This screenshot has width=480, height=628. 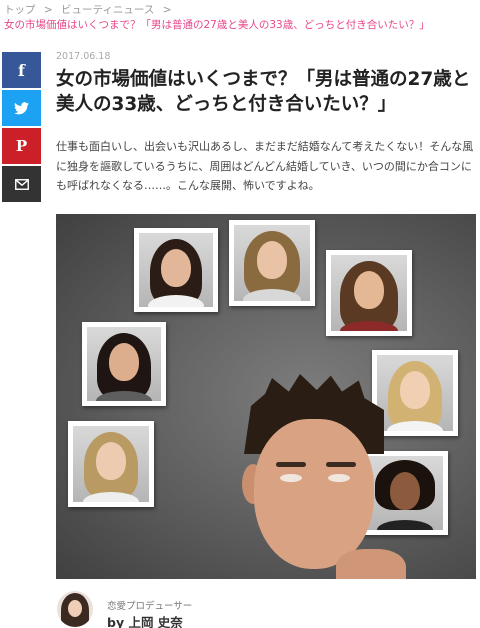 What do you see at coordinates (145, 620) in the screenshot?
I see `author-name: by 上岡 史奈` at bounding box center [145, 620].